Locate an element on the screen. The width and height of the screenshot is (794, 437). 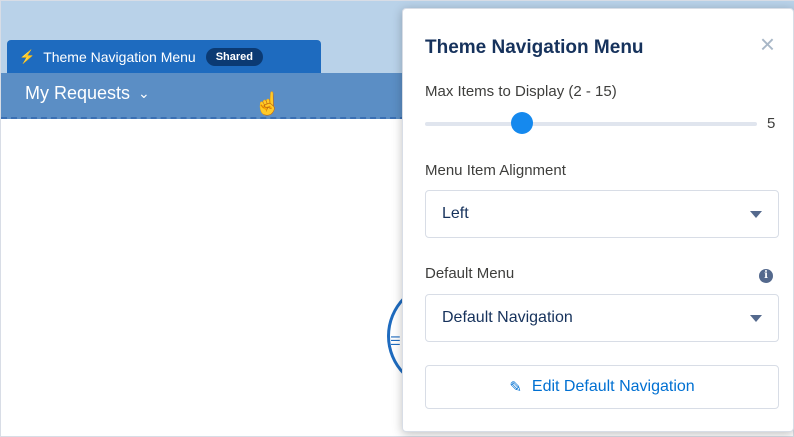
hand-cursor-icon: ☝ is located at coordinates (268, 103).